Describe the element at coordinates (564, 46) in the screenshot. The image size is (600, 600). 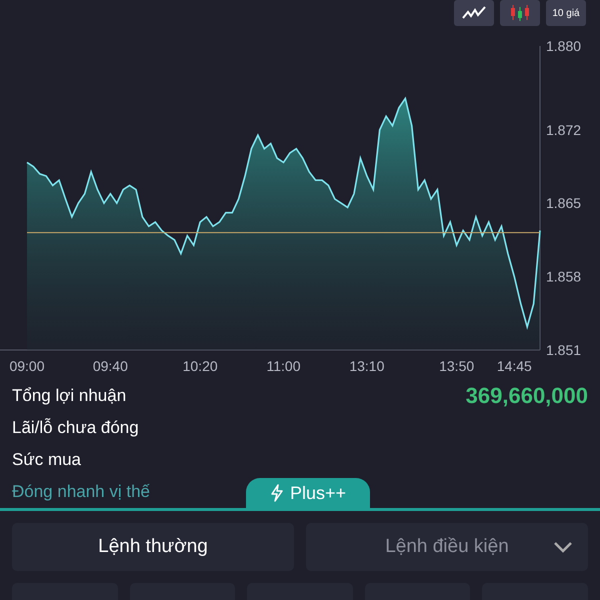
I see `y-tick-label: 1.880` at that location.